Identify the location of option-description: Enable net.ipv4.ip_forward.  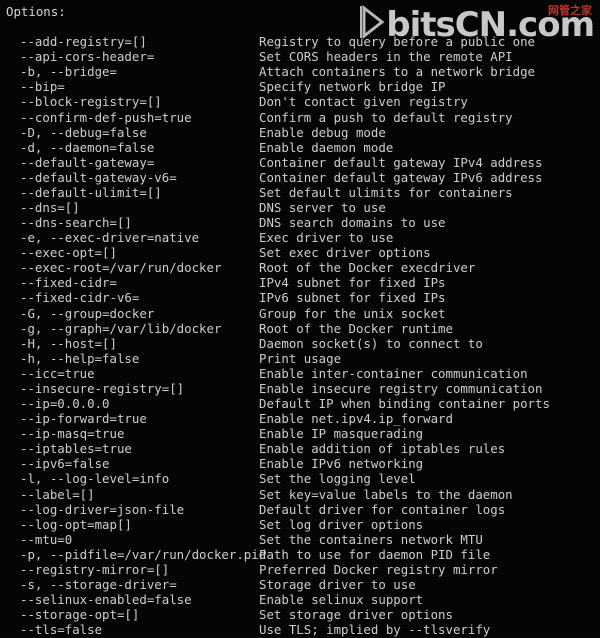
(356, 419).